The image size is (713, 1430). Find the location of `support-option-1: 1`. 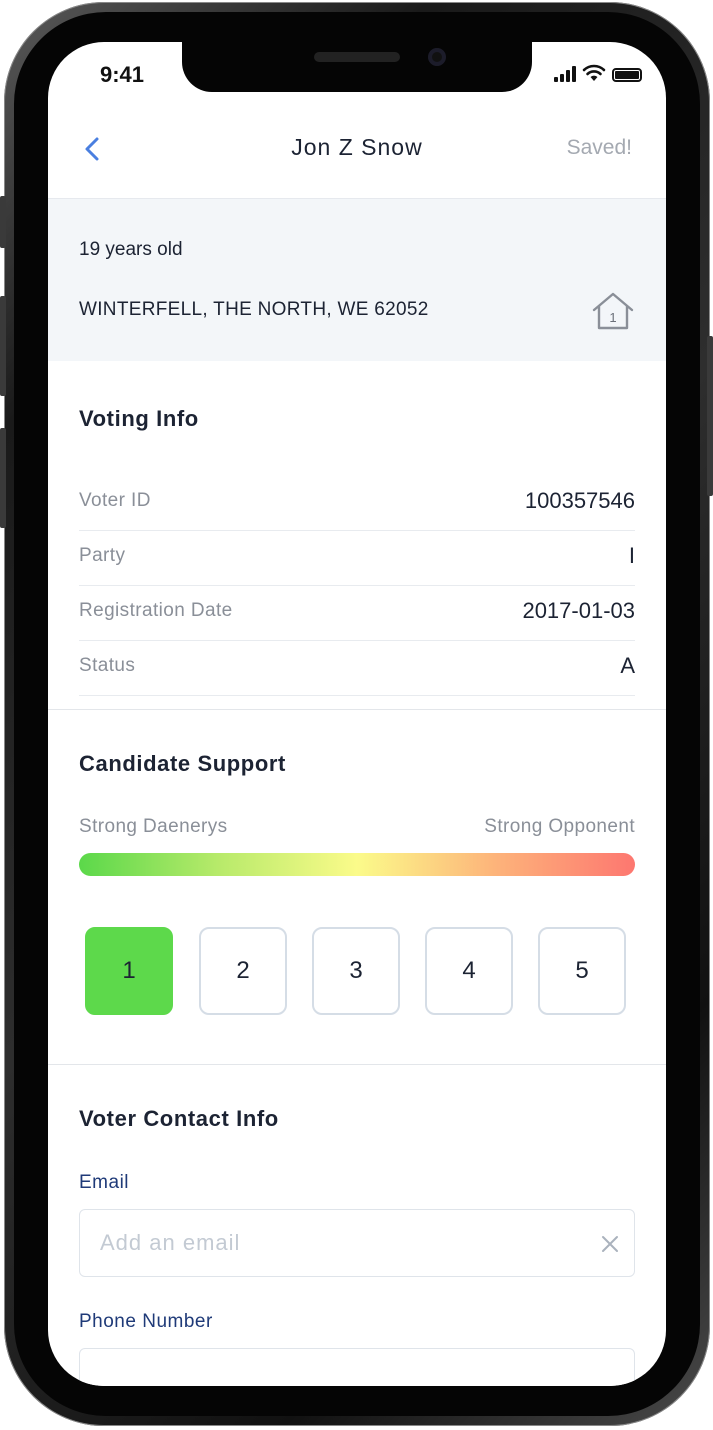

support-option-1: 1 is located at coordinates (129, 971).